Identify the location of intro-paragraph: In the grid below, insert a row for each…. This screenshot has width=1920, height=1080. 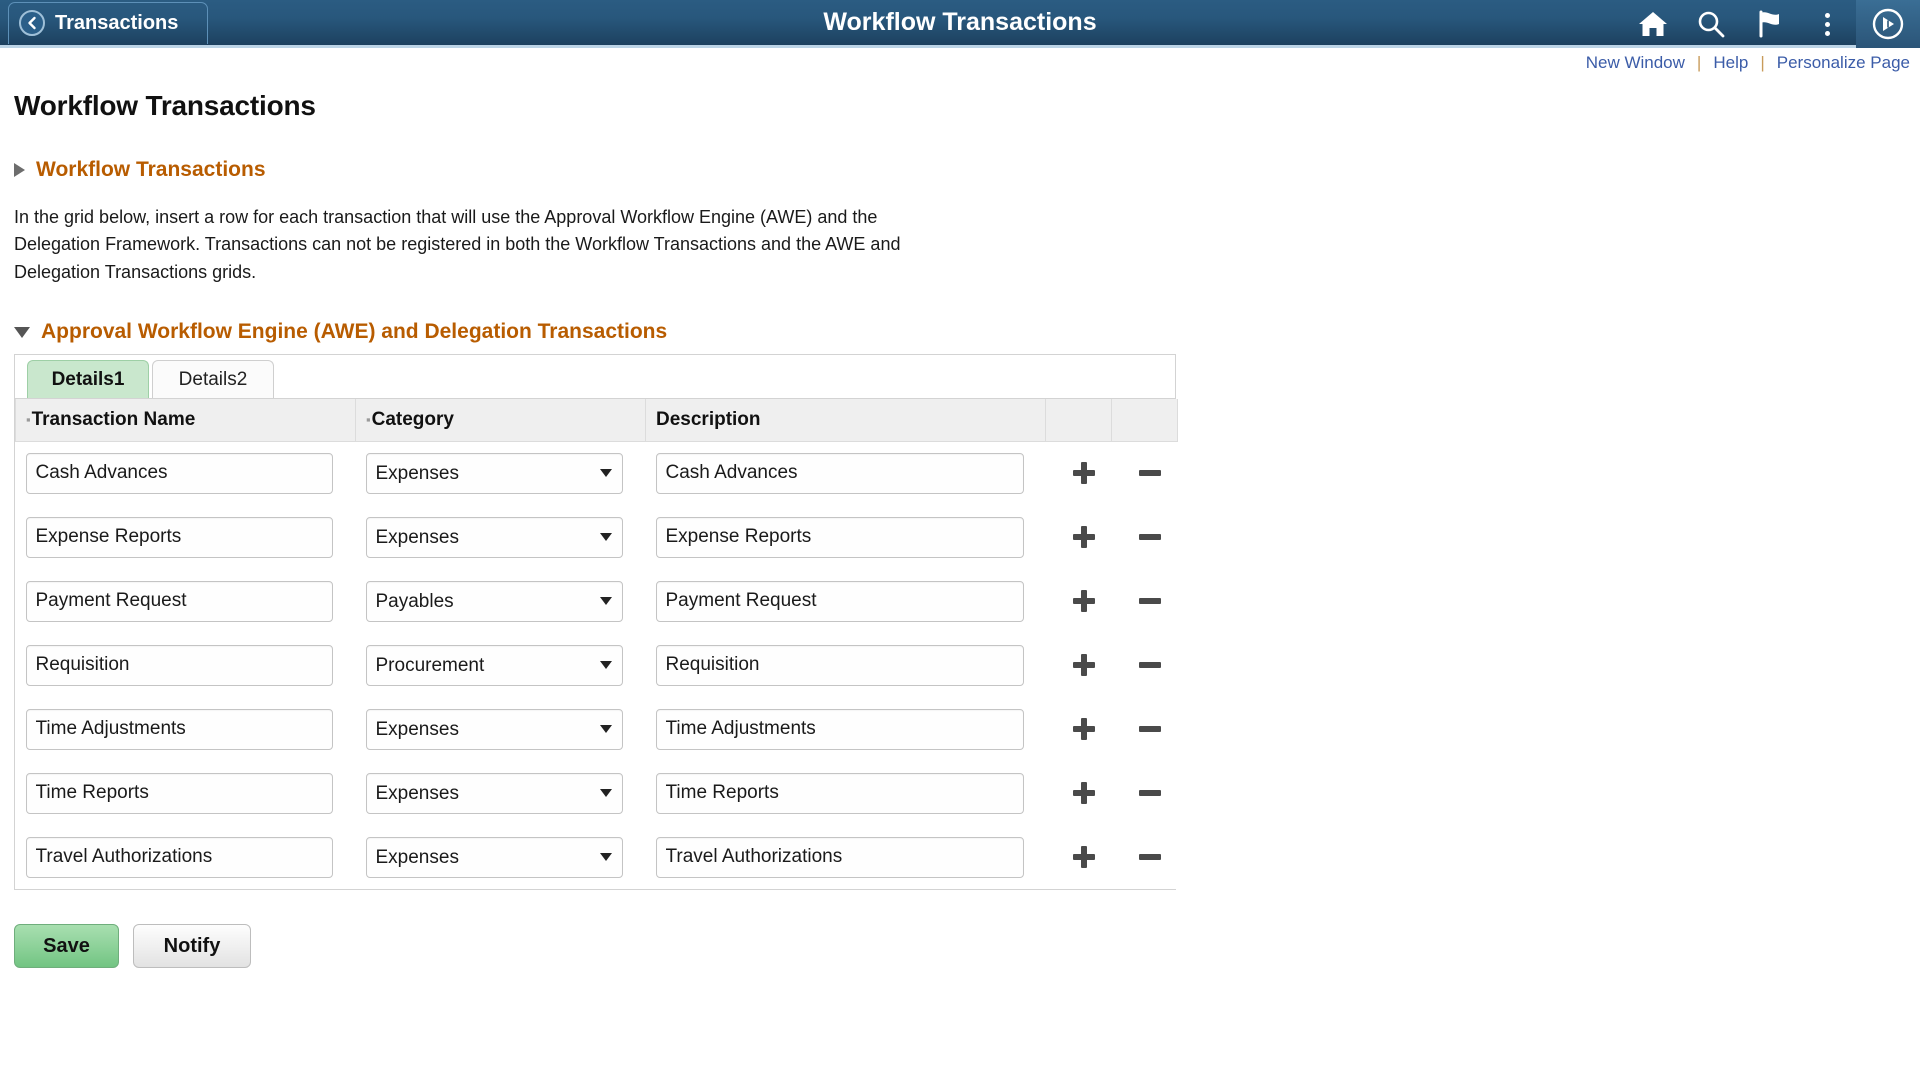
(457, 244).